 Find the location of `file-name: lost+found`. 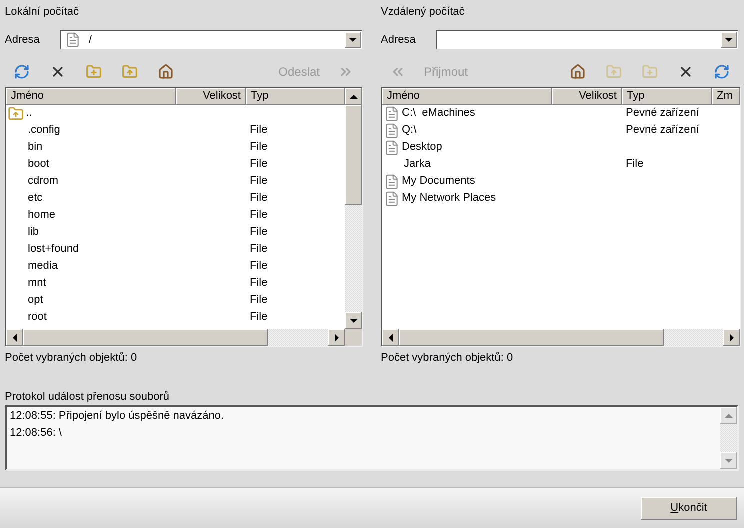

file-name: lost+found is located at coordinates (54, 249).